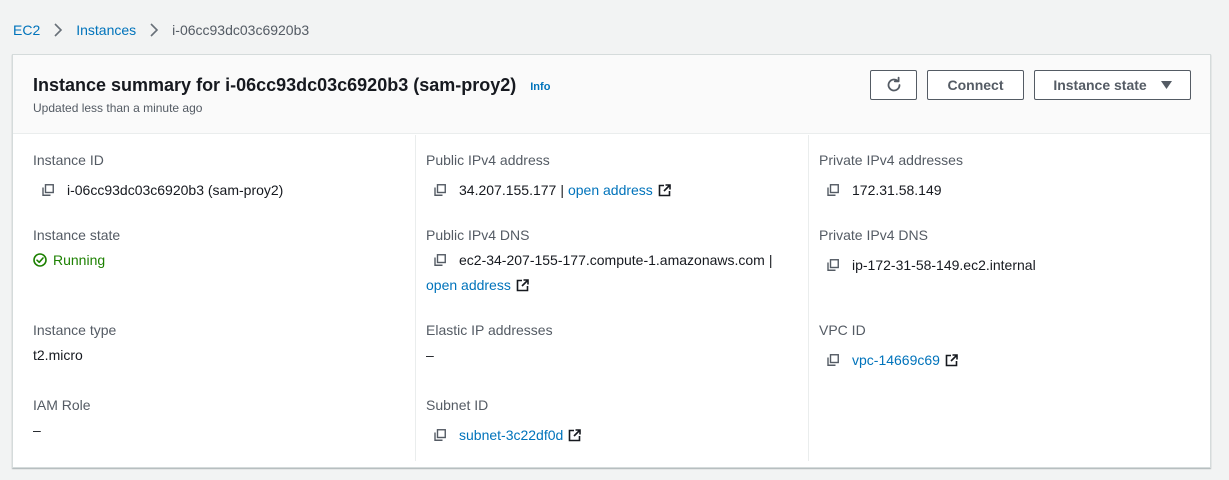 This screenshot has height=480, width=1229. I want to click on field-value: 172.31.58.149, so click(891, 190).